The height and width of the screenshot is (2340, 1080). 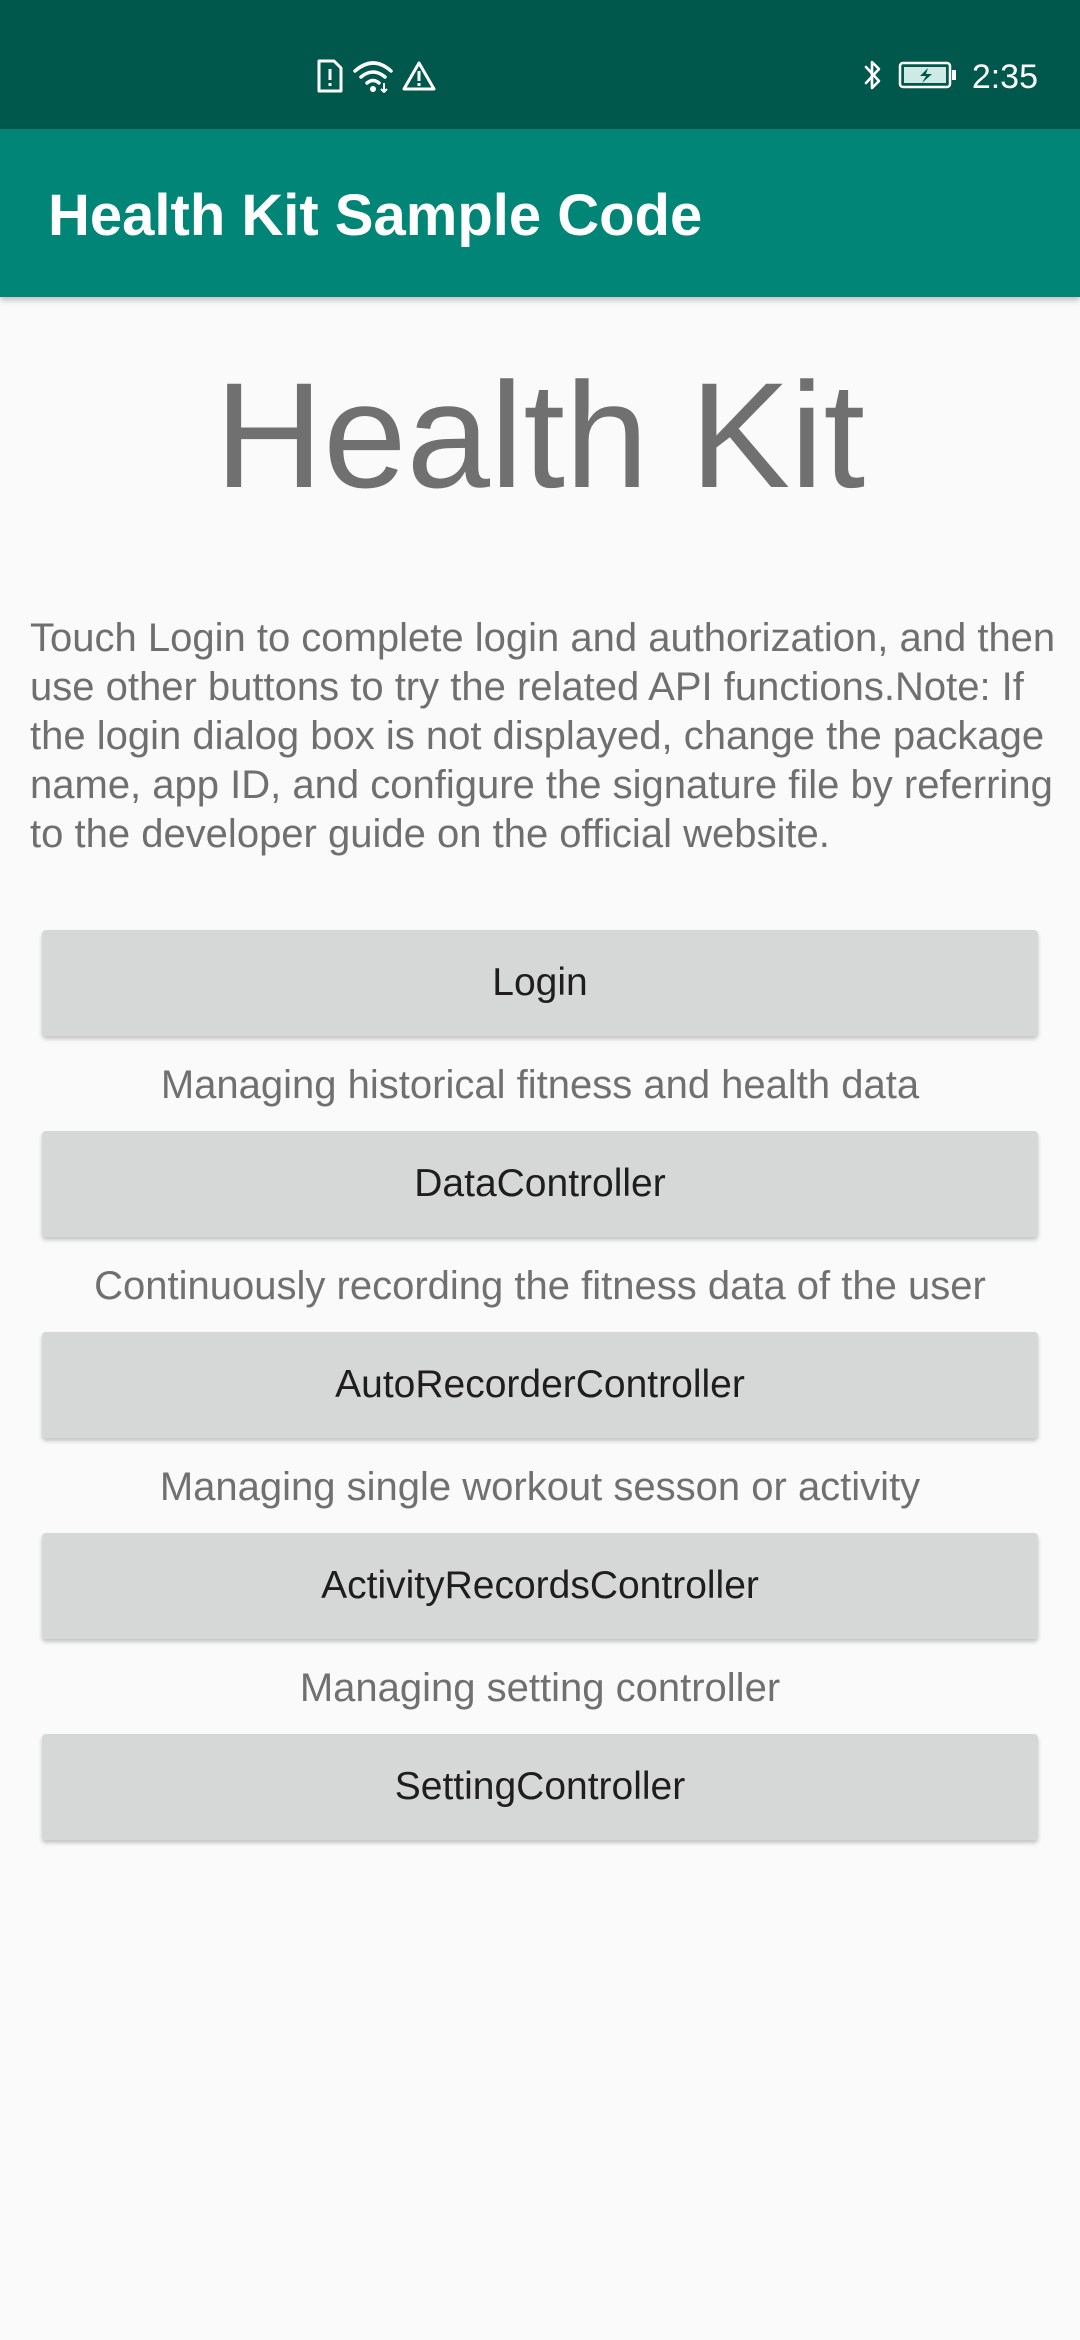 I want to click on status-time: 2:35, so click(x=1004, y=77).